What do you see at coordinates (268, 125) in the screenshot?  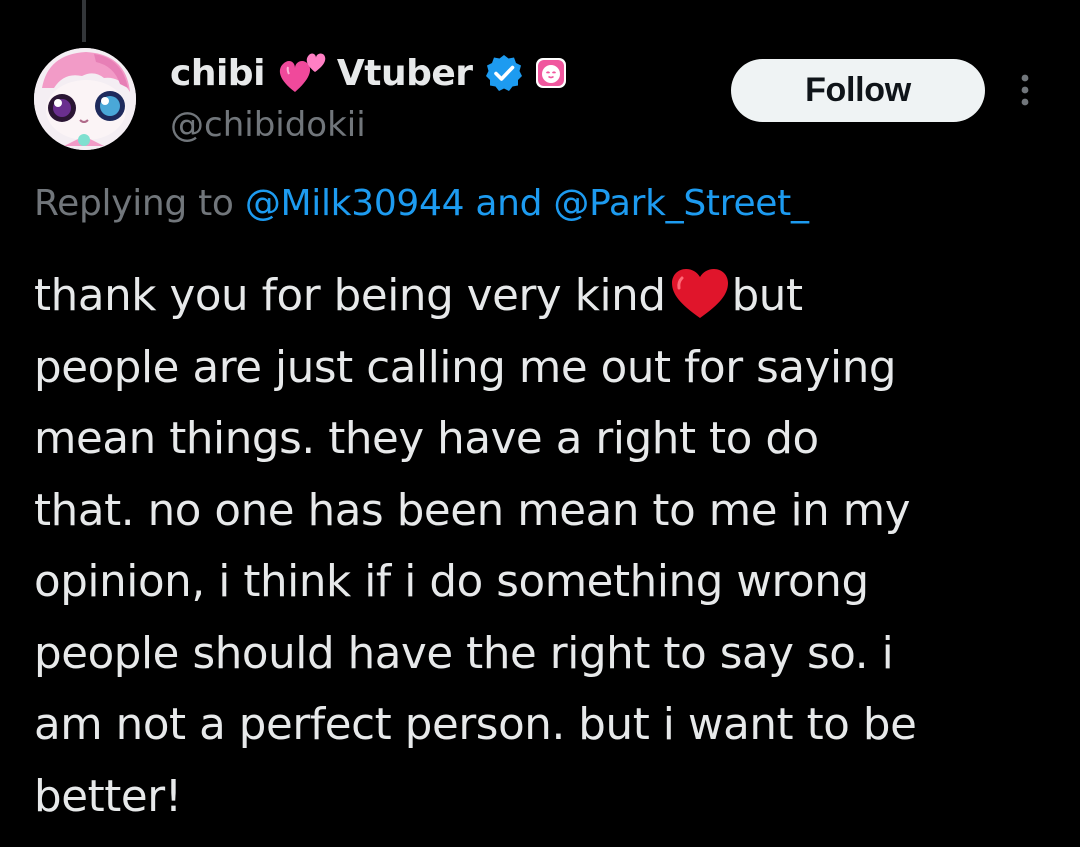 I see `author-handle: @chibidokii` at bounding box center [268, 125].